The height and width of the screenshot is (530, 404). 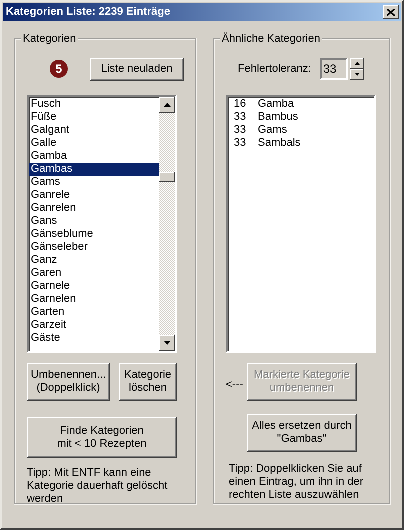 I want to click on tolerance-label: Fehlertoleranz:, so click(x=275, y=69).